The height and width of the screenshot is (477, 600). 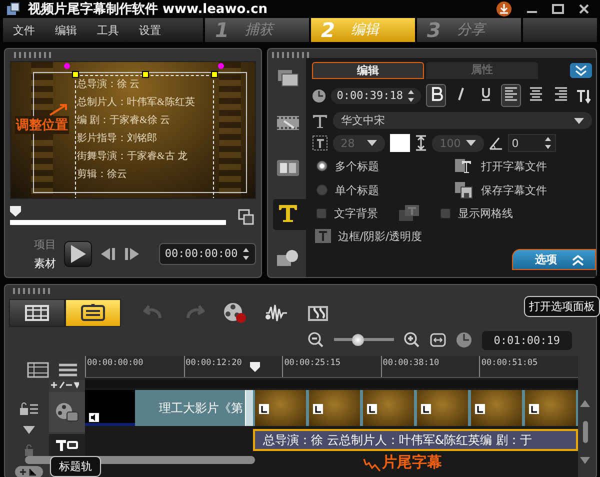 I want to click on ruler-label: 00:00:00:00, so click(x=134, y=366).